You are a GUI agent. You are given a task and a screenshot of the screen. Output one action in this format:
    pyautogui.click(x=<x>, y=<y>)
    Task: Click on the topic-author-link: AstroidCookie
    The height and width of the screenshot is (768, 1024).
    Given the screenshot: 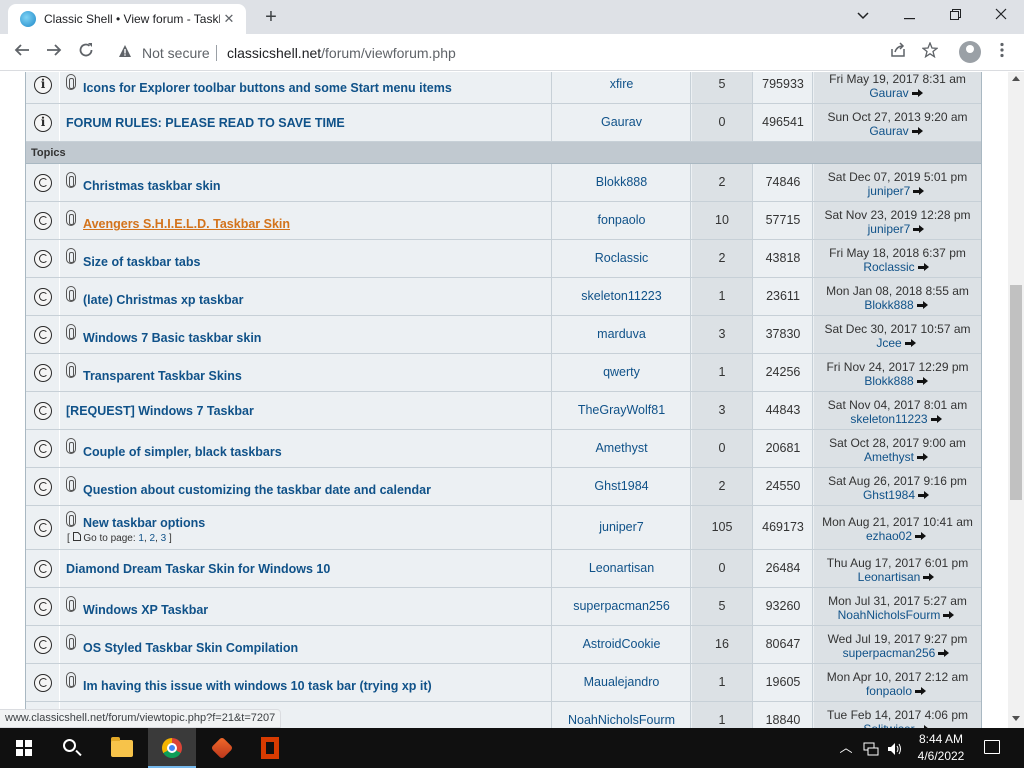 What is the action you would take?
    pyautogui.click(x=621, y=644)
    